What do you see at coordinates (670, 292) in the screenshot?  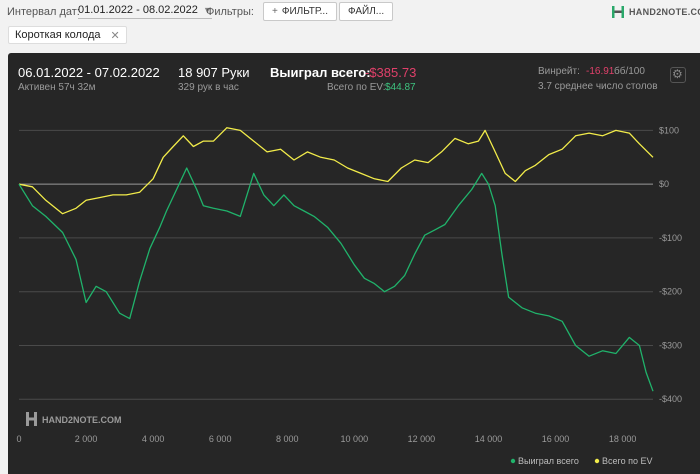 I see `y-tick-label: -$200` at bounding box center [670, 292].